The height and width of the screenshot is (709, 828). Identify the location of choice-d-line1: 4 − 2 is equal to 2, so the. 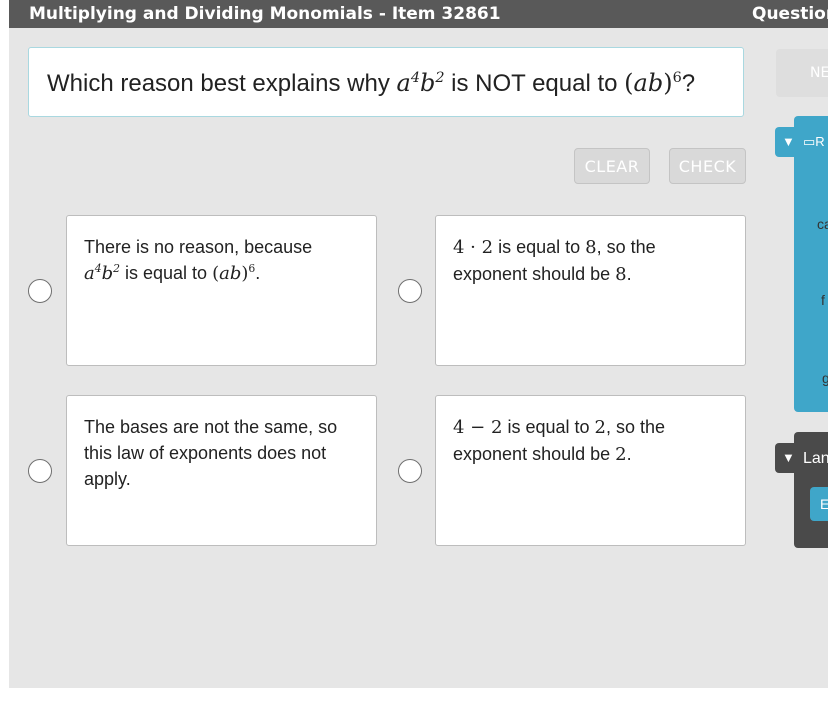
(591, 427).